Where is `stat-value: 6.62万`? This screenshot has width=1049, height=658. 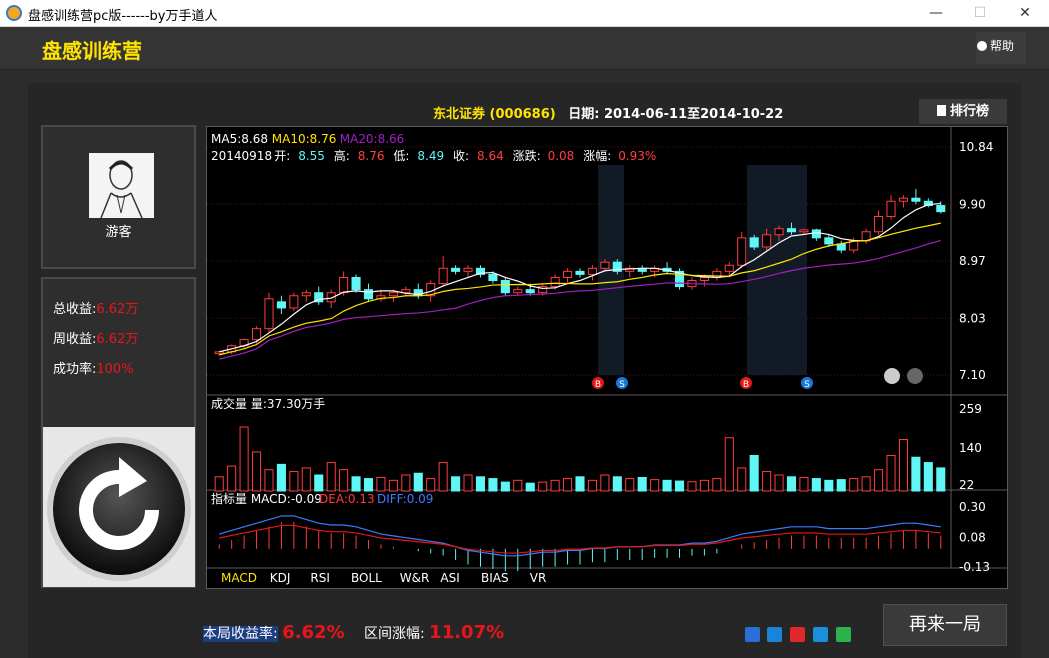 stat-value: 6.62万 is located at coordinates (117, 339).